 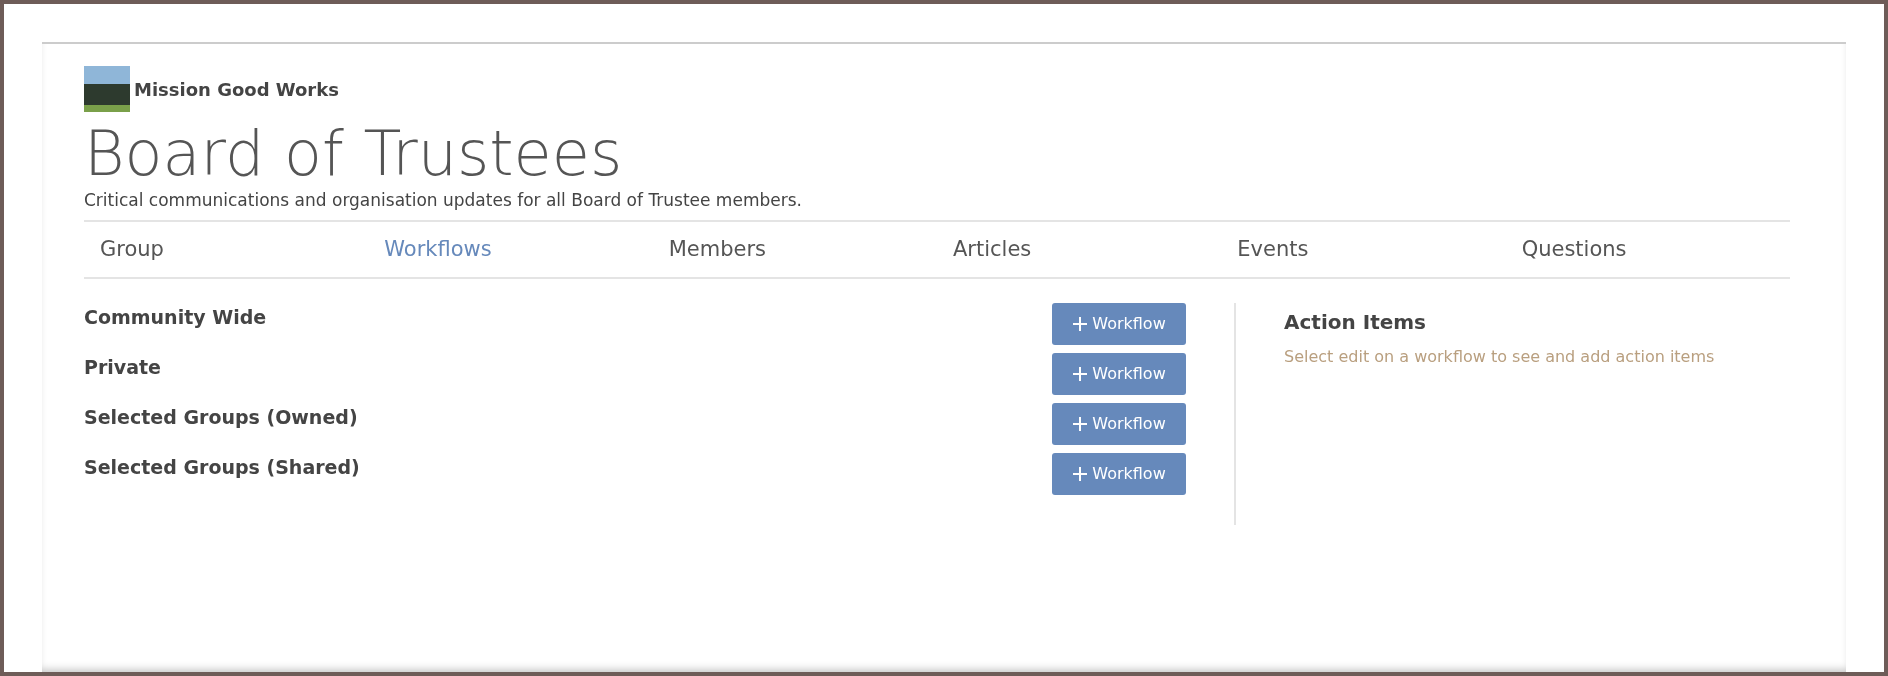 What do you see at coordinates (226, 249) in the screenshot?
I see `tab: Group` at bounding box center [226, 249].